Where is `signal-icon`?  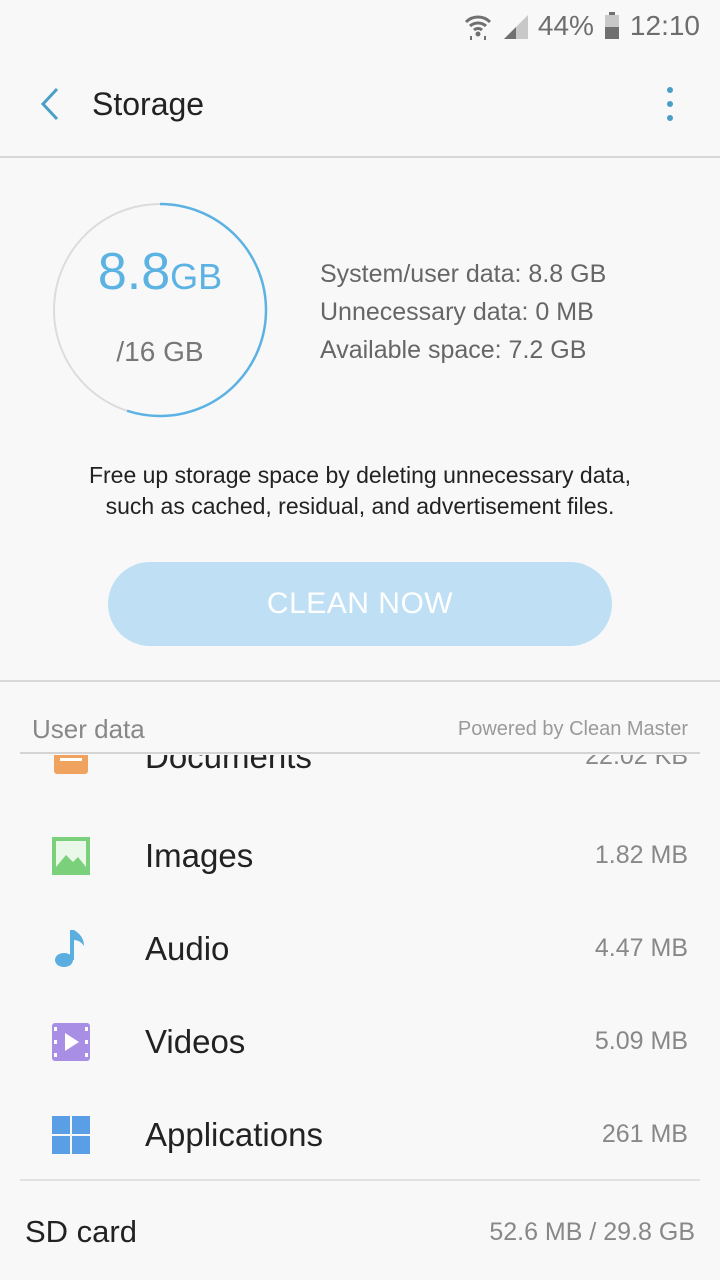 signal-icon is located at coordinates (515, 26).